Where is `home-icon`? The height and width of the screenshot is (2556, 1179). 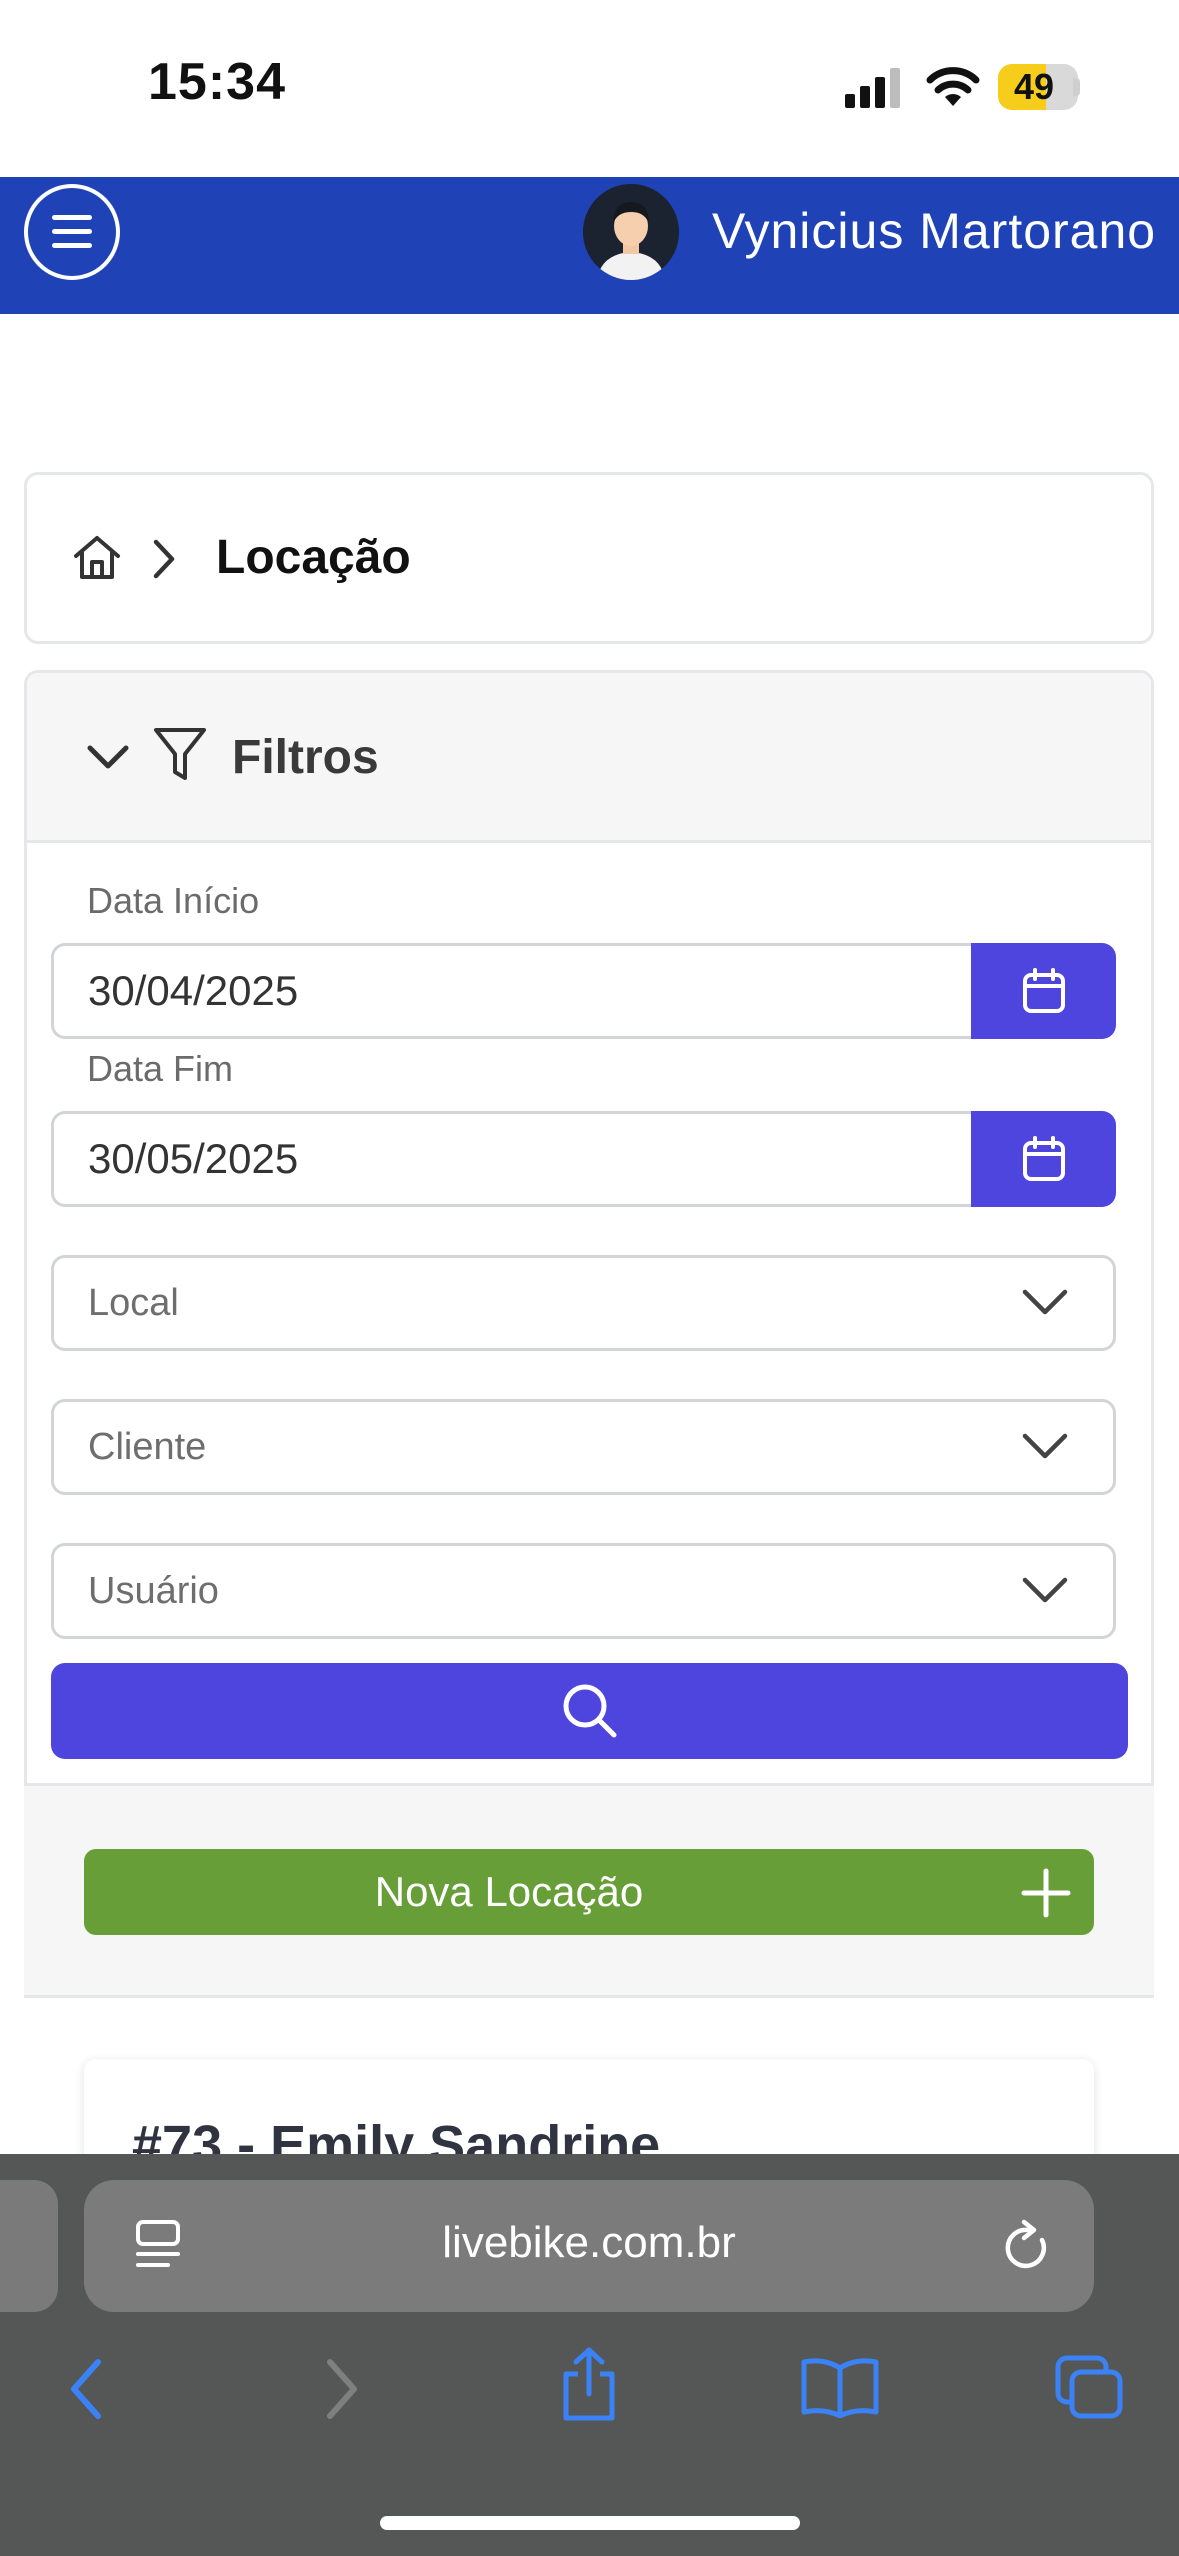
home-icon is located at coordinates (97, 557).